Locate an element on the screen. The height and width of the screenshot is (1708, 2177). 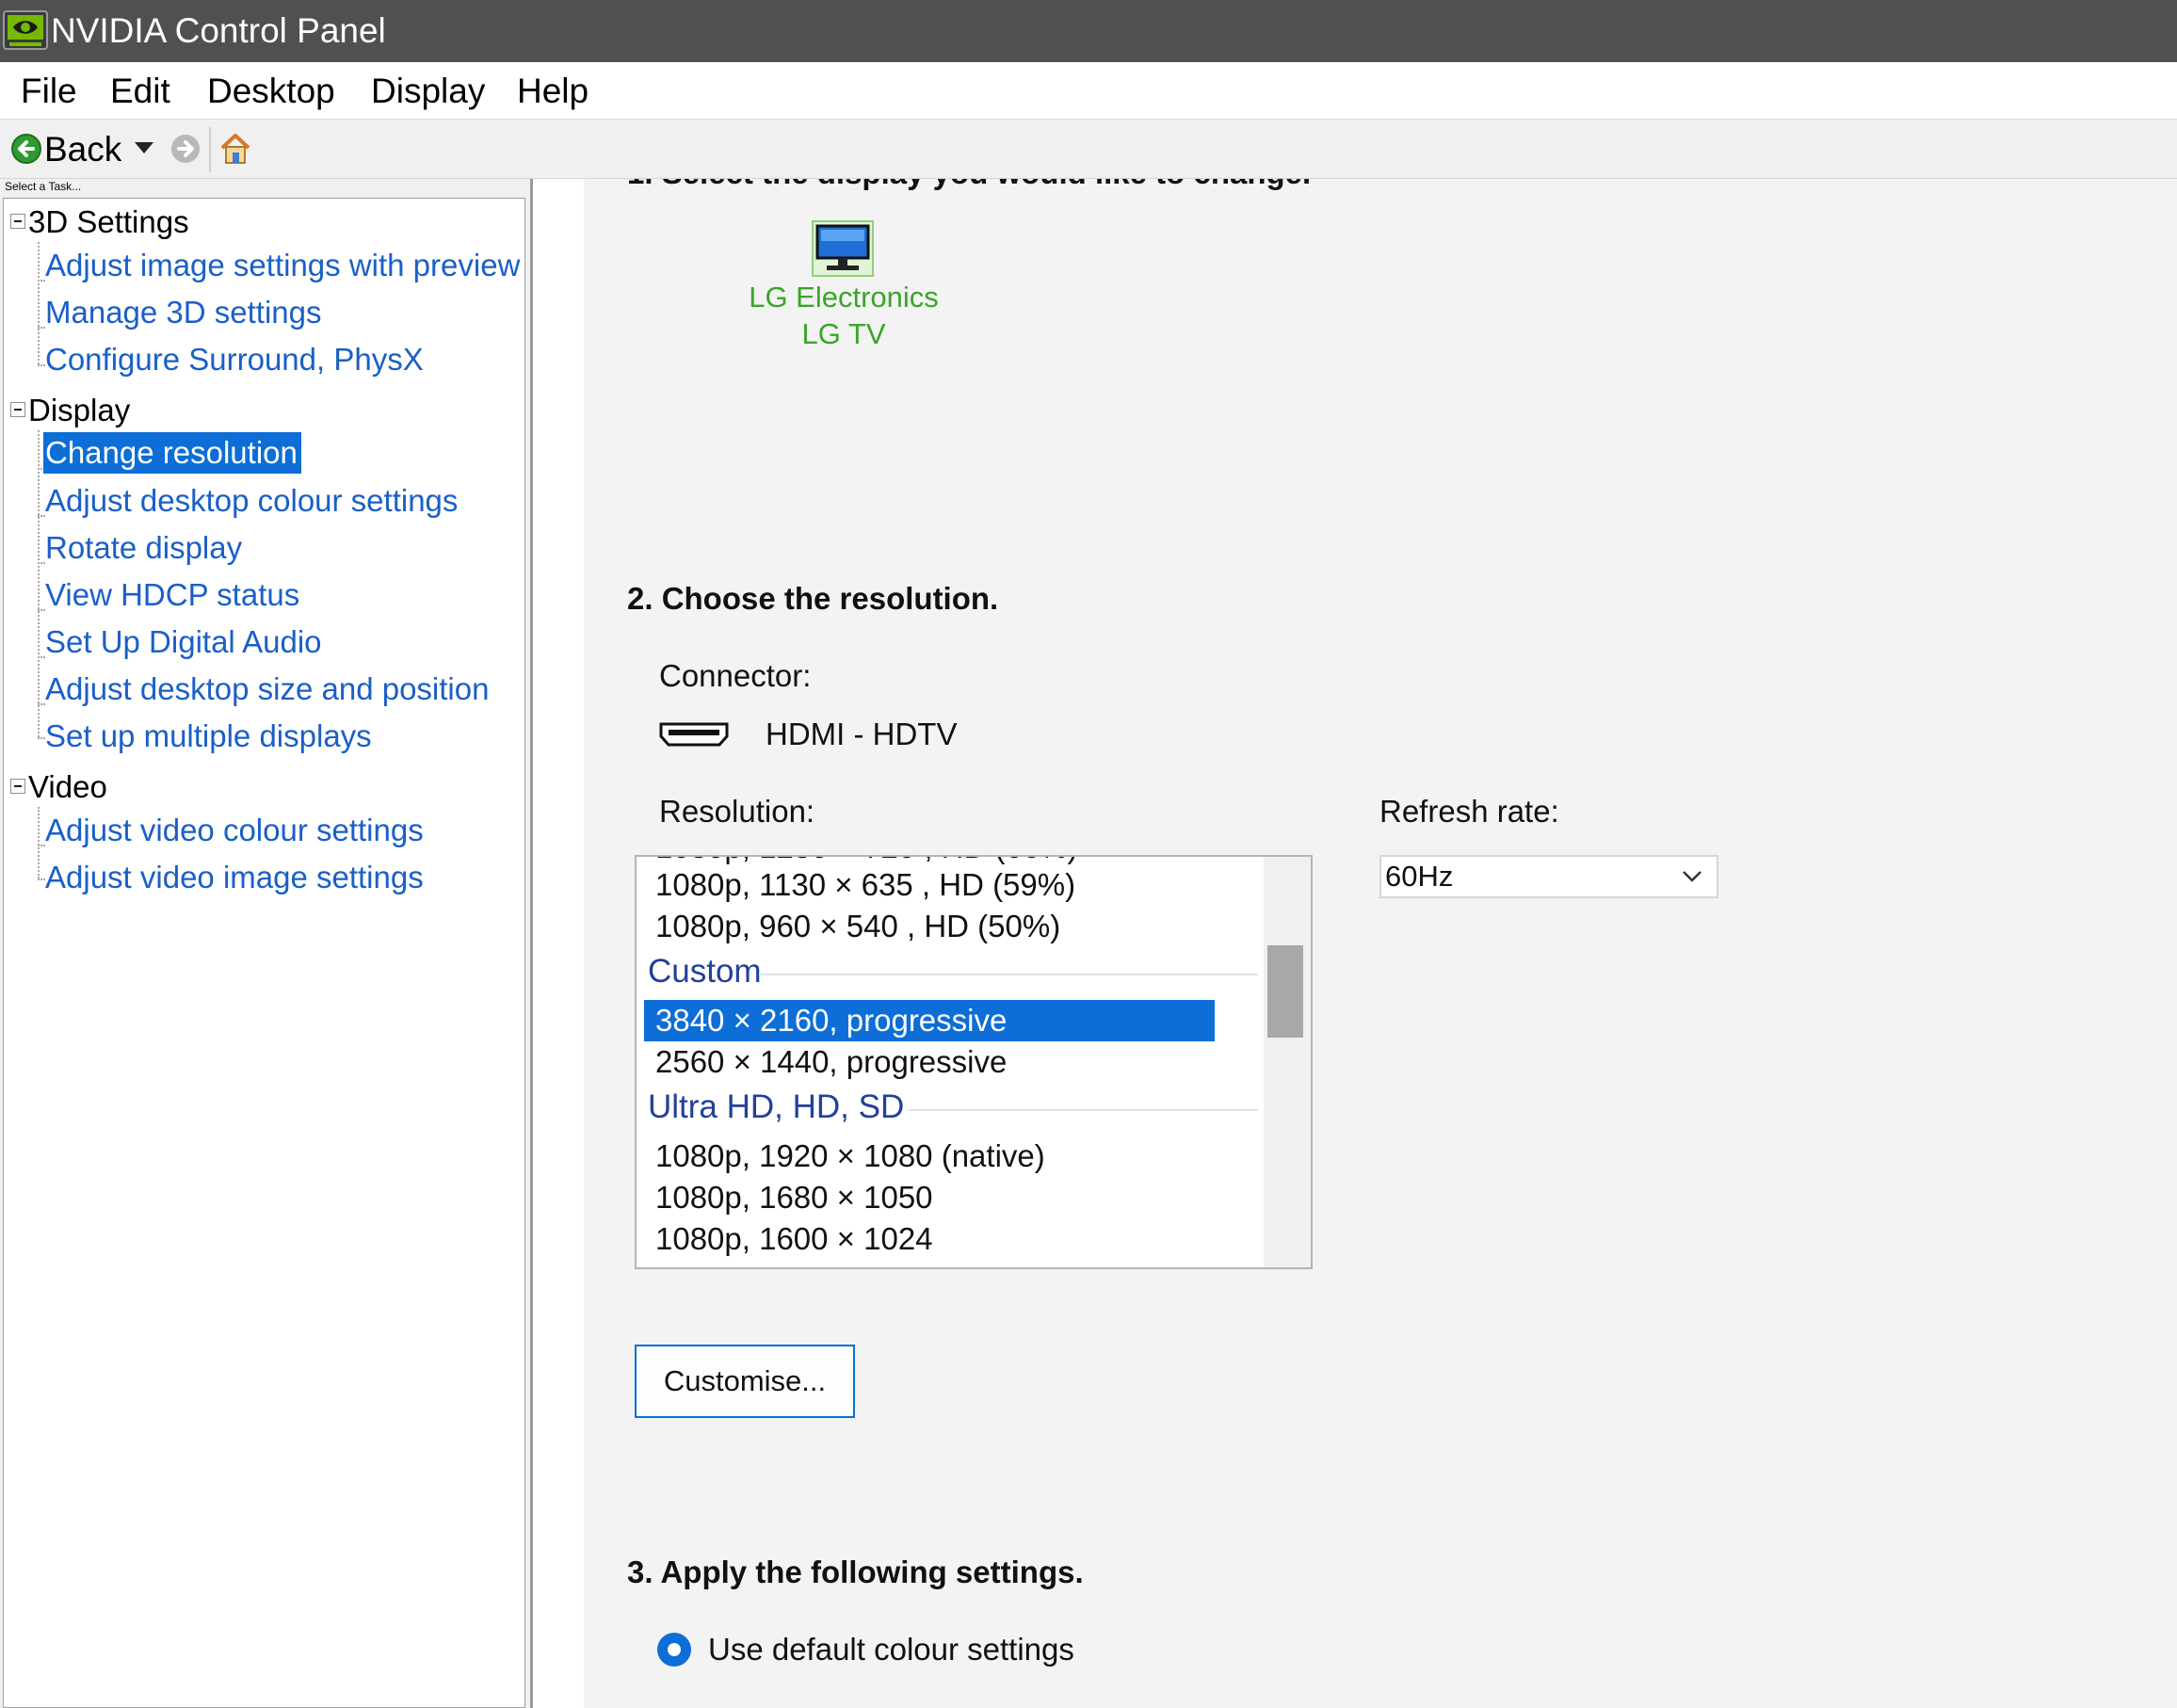
refresh-rate-label: Refresh rate: is located at coordinates (1469, 811).